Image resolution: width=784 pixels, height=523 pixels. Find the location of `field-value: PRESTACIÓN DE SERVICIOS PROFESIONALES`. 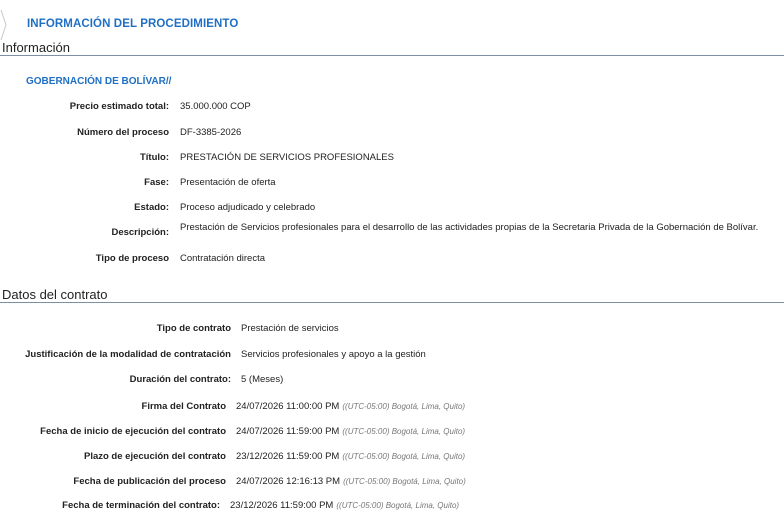

field-value: PRESTACIÓN DE SERVICIOS PROFESIONALES is located at coordinates (287, 157).